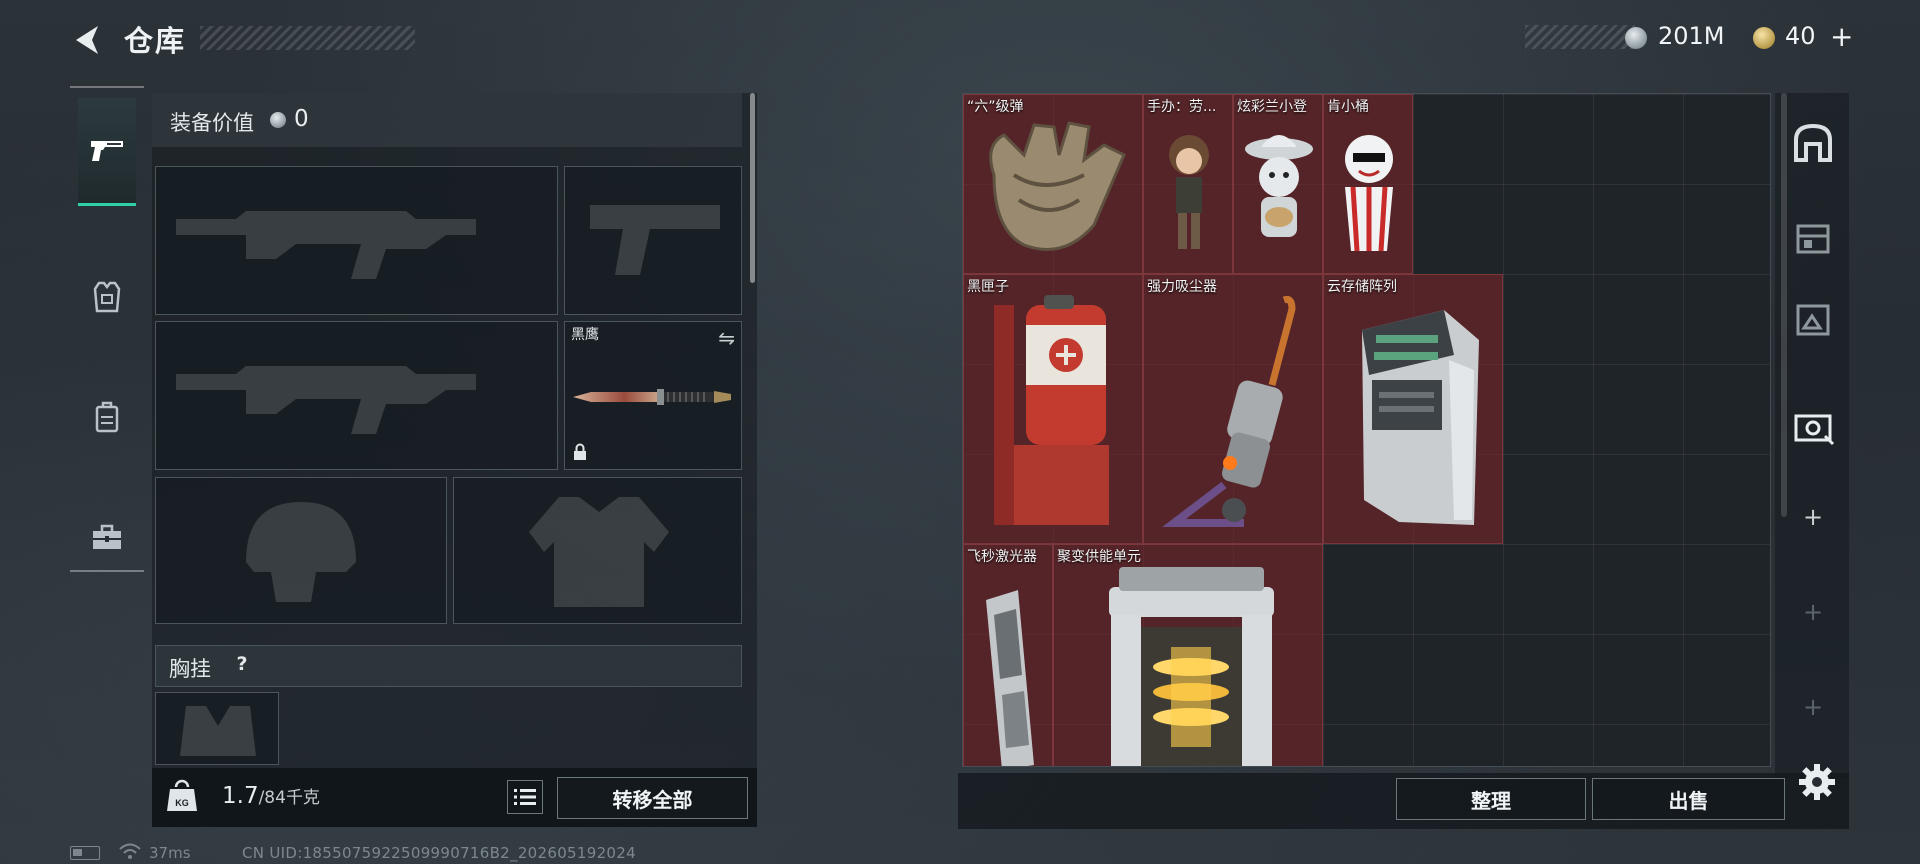 This screenshot has height=864, width=1920. I want to click on item-name: 强力吸尘器, so click(1182, 287).